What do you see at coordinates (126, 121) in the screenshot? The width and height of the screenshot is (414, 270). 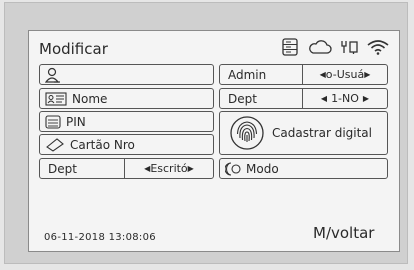 I see `pin-field: PIN` at bounding box center [126, 121].